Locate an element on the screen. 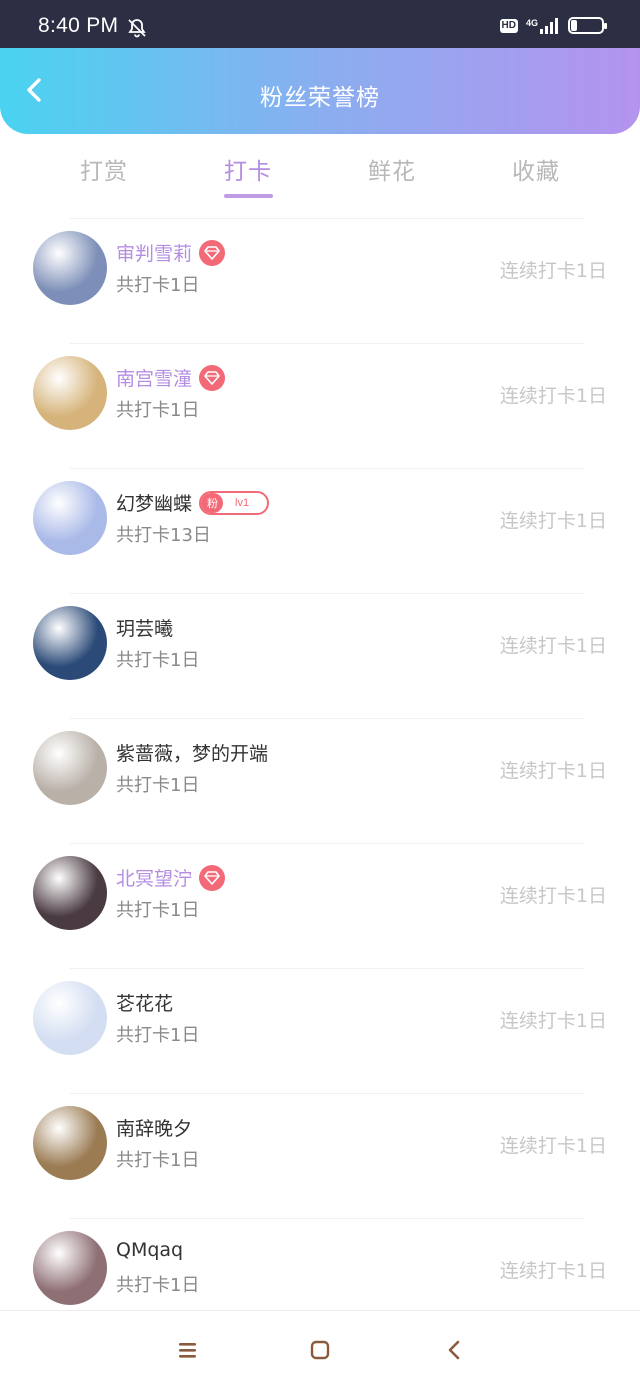  total-checkin-days: 共打卡13日 is located at coordinates (163, 535).